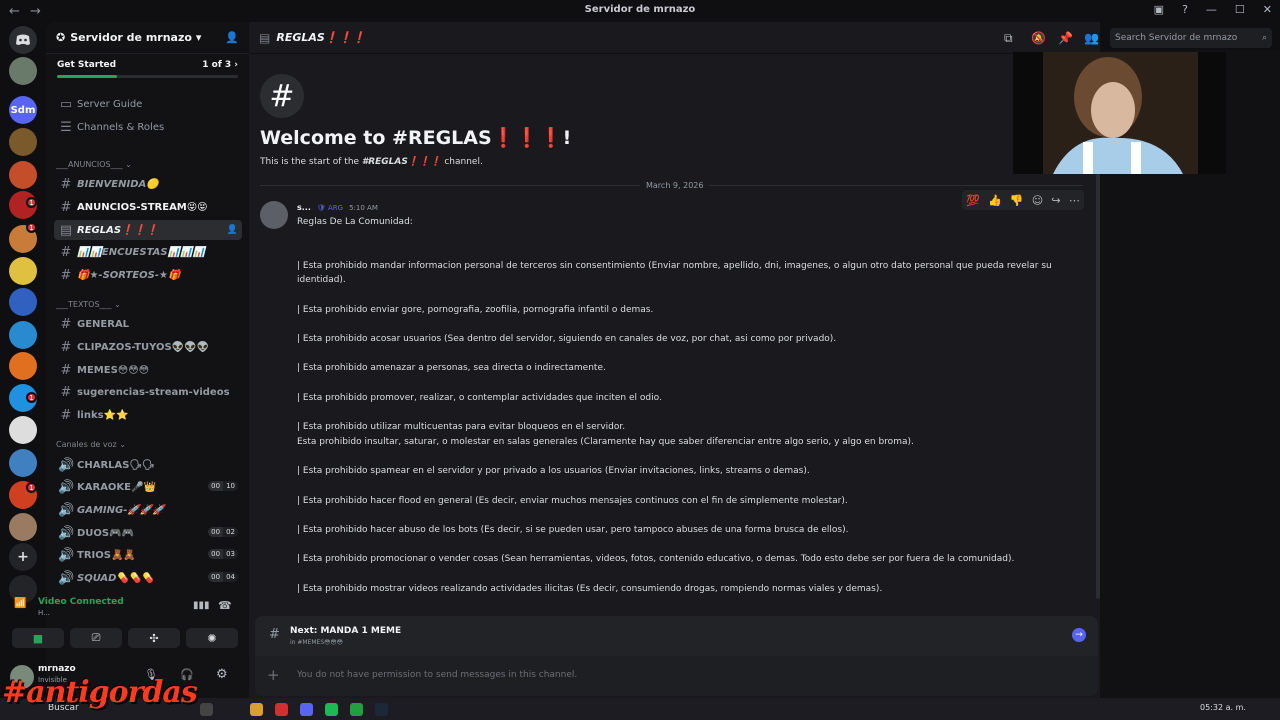  Describe the element at coordinates (141, 252) in the screenshot. I see `channel-label: 📊📊ENCUESTAS📊📊📊` at that location.